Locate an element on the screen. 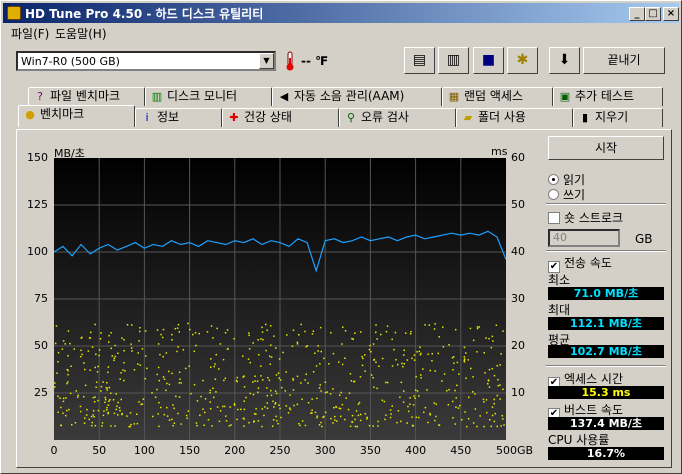 This screenshot has height=474, width=682. drive-select: Win7-R0 (500 GB) ▼ is located at coordinates (146, 61).